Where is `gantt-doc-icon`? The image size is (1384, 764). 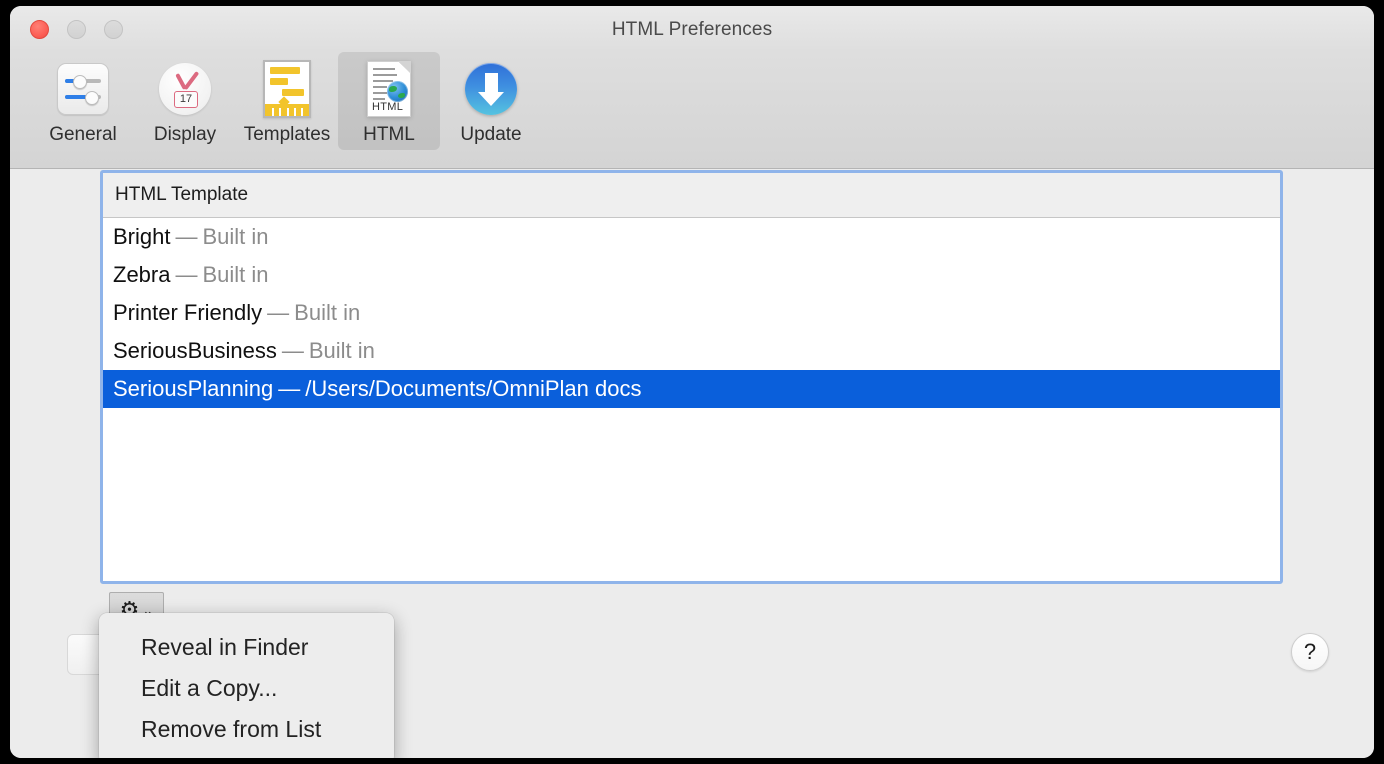
gantt-doc-icon is located at coordinates (287, 89).